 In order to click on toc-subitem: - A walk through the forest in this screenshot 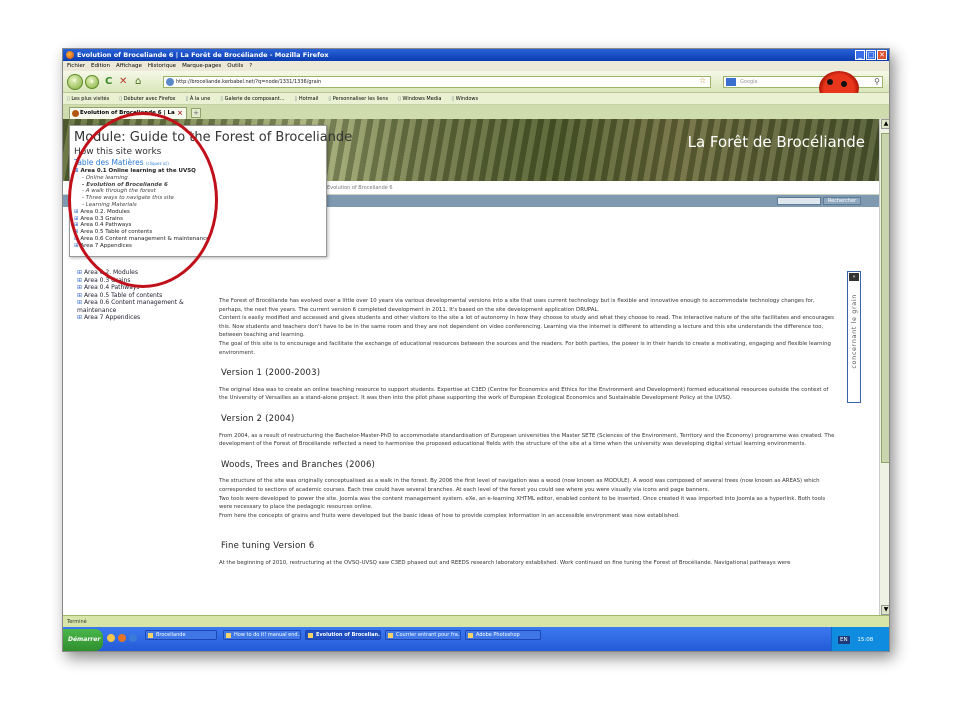, I will do `click(200, 191)`.